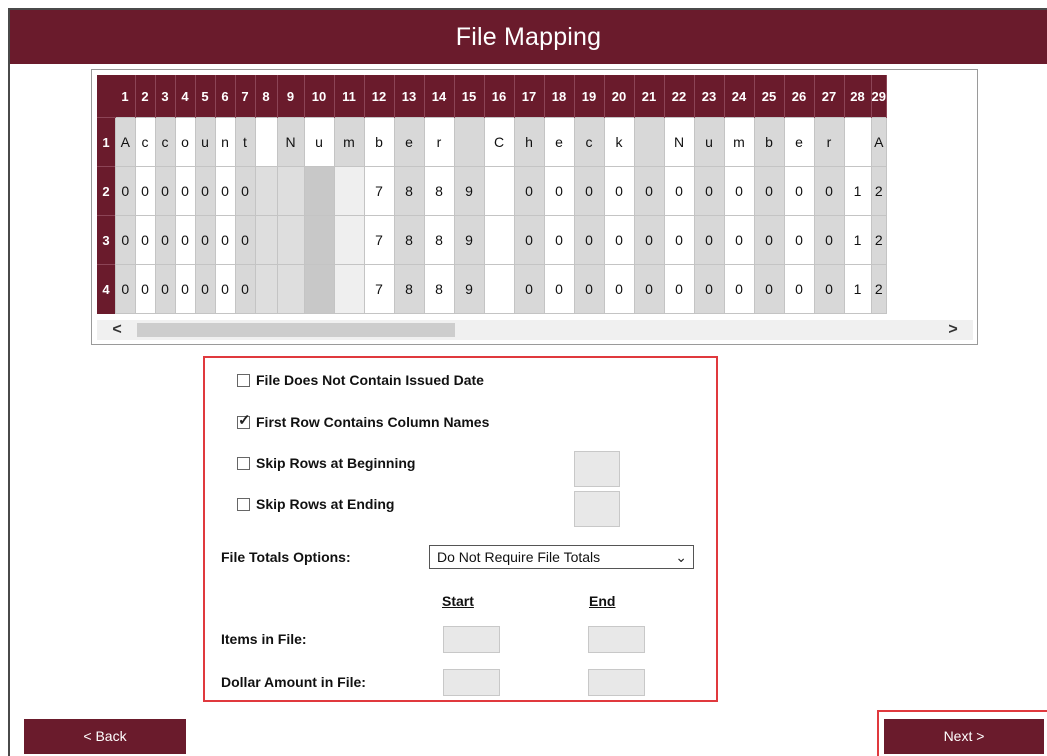  I want to click on column-header: 26, so click(799, 96).